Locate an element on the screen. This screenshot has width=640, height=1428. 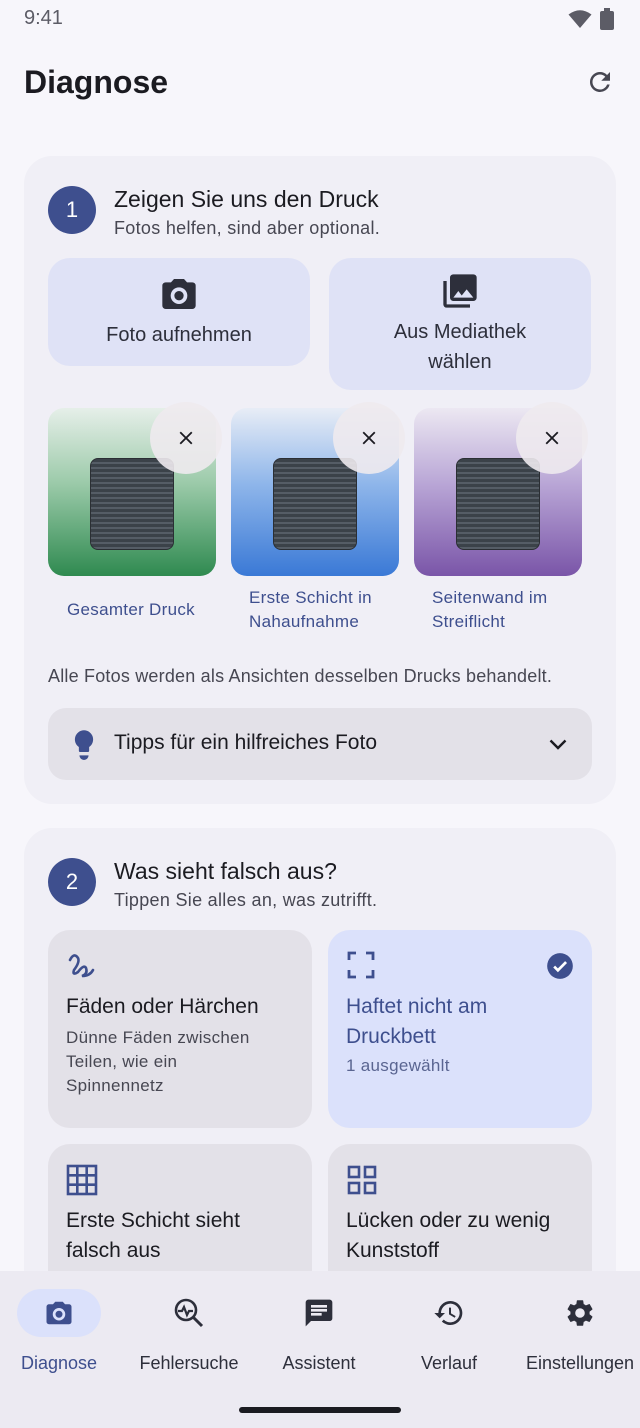
settings-icon is located at coordinates (580, 1313).